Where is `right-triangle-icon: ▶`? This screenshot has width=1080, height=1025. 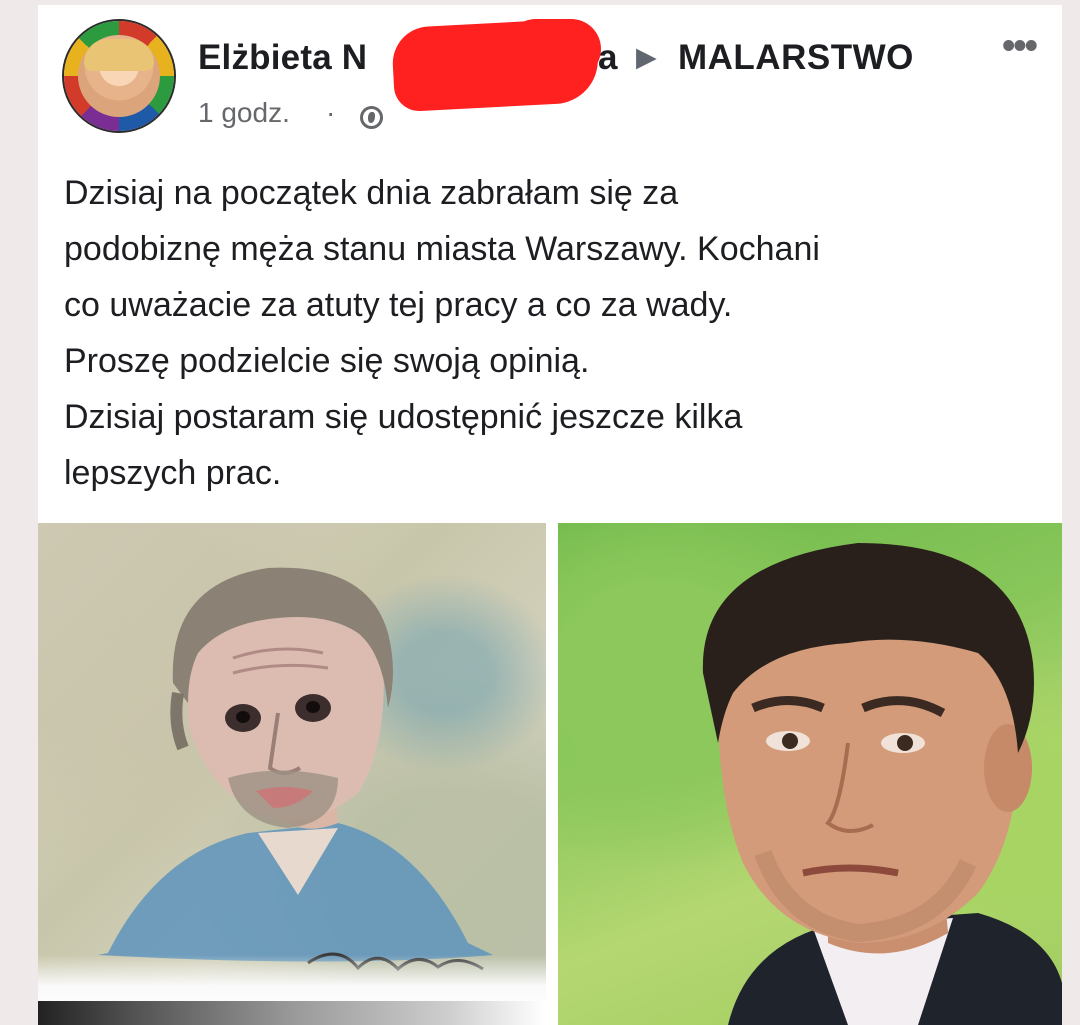
right-triangle-icon: ▶ is located at coordinates (646, 57).